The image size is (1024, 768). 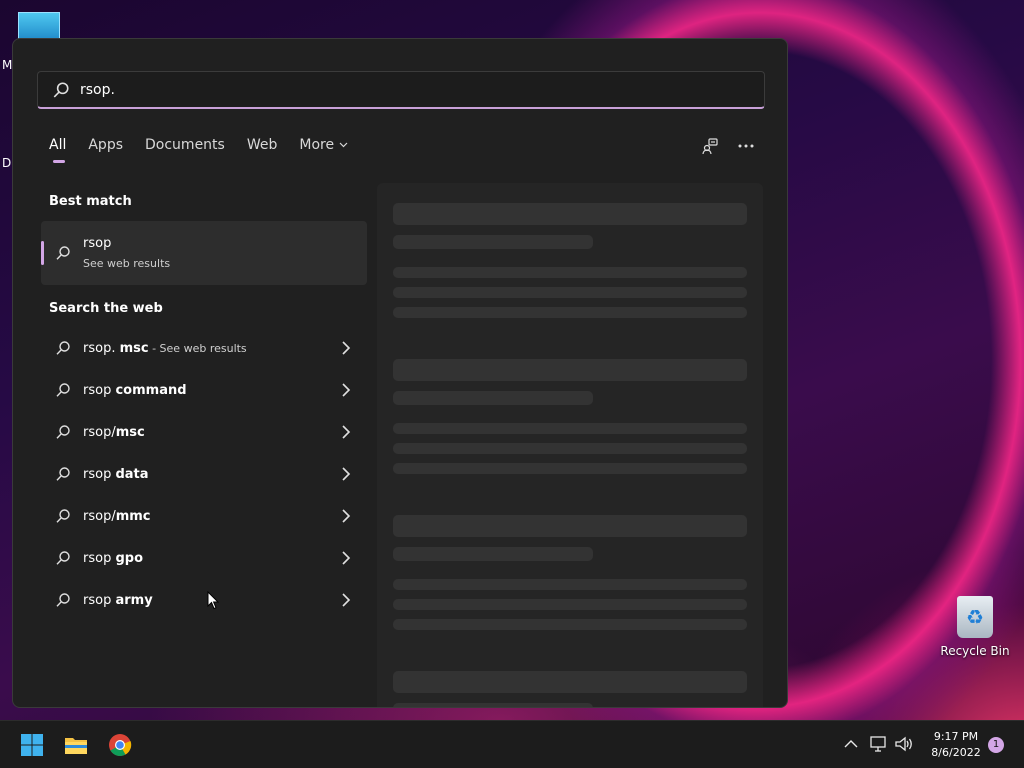 I want to click on search-options-button, so click(x=710, y=146).